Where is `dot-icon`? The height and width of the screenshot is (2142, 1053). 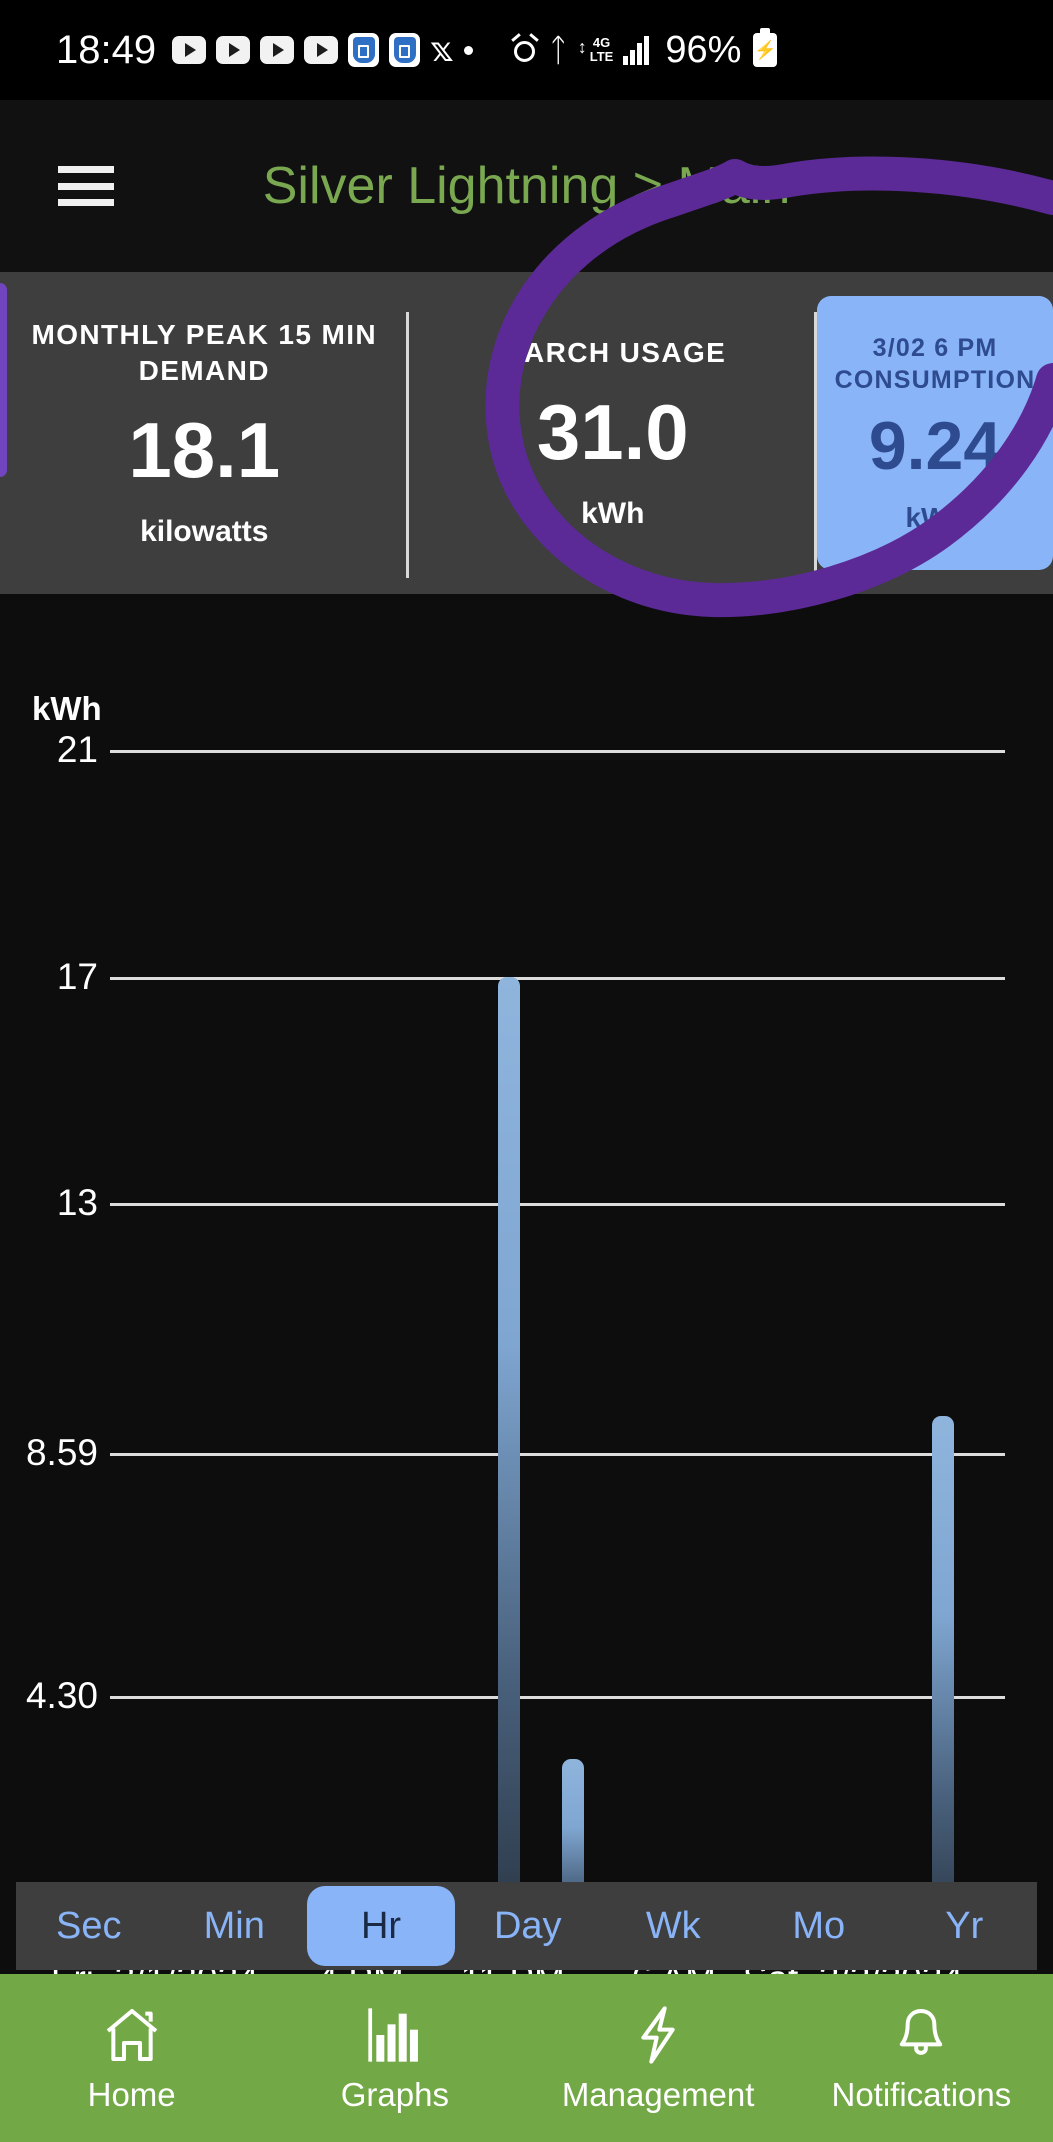
dot-icon is located at coordinates (468, 50).